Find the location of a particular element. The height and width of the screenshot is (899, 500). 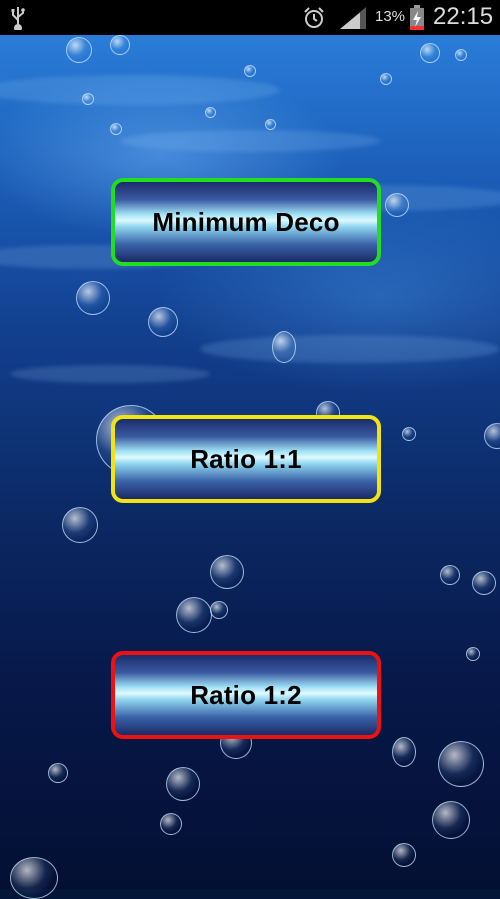

alarm-icon is located at coordinates (314, 17).